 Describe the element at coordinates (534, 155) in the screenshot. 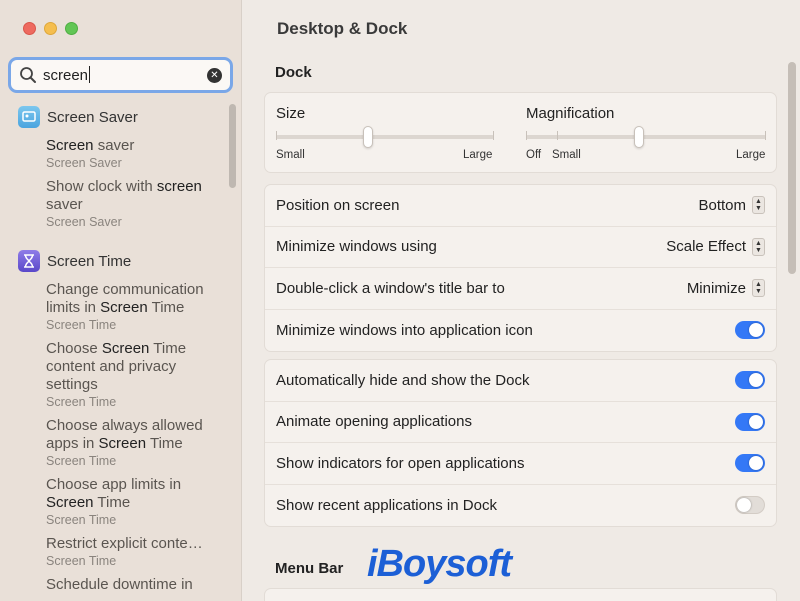

I see `magnification-off-label: Off` at that location.